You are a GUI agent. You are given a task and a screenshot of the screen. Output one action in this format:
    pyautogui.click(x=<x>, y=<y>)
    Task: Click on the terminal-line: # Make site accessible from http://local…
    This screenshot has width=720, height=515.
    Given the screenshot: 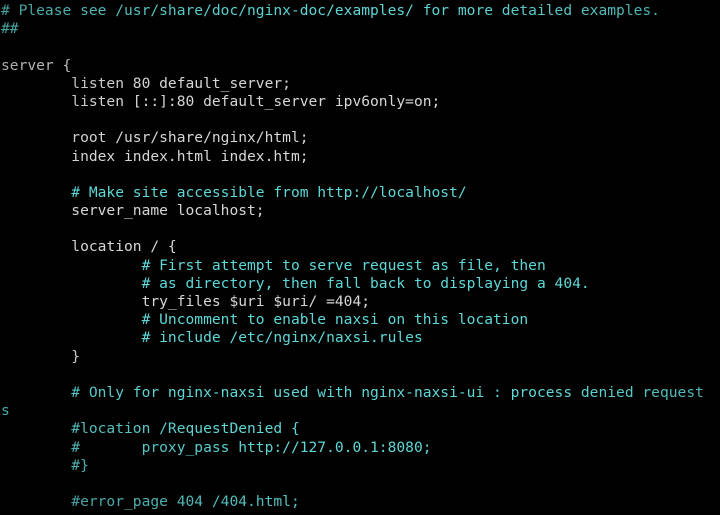 What is the action you would take?
    pyautogui.click(x=234, y=192)
    